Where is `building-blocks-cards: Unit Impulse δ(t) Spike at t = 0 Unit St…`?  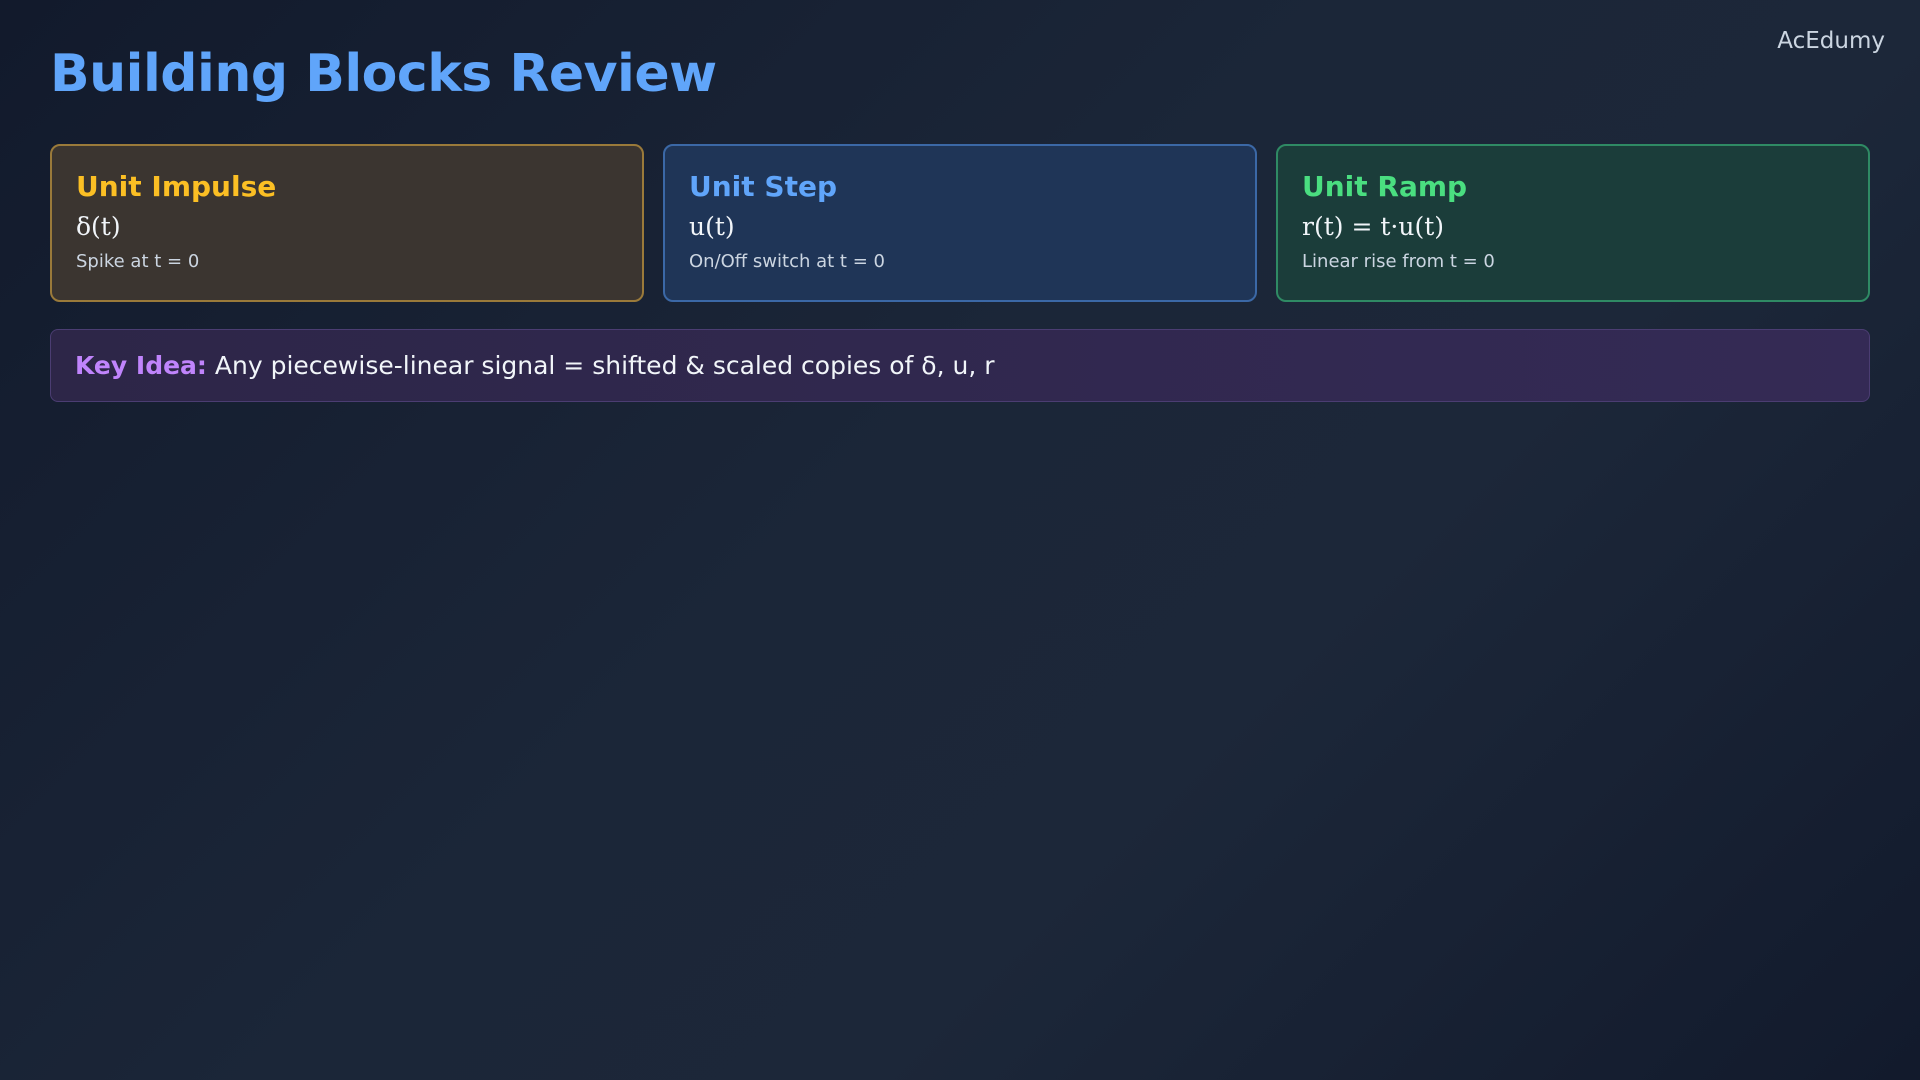
building-blocks-cards: Unit Impulse δ(t) Spike at t = 0 Unit St… is located at coordinates (960, 223).